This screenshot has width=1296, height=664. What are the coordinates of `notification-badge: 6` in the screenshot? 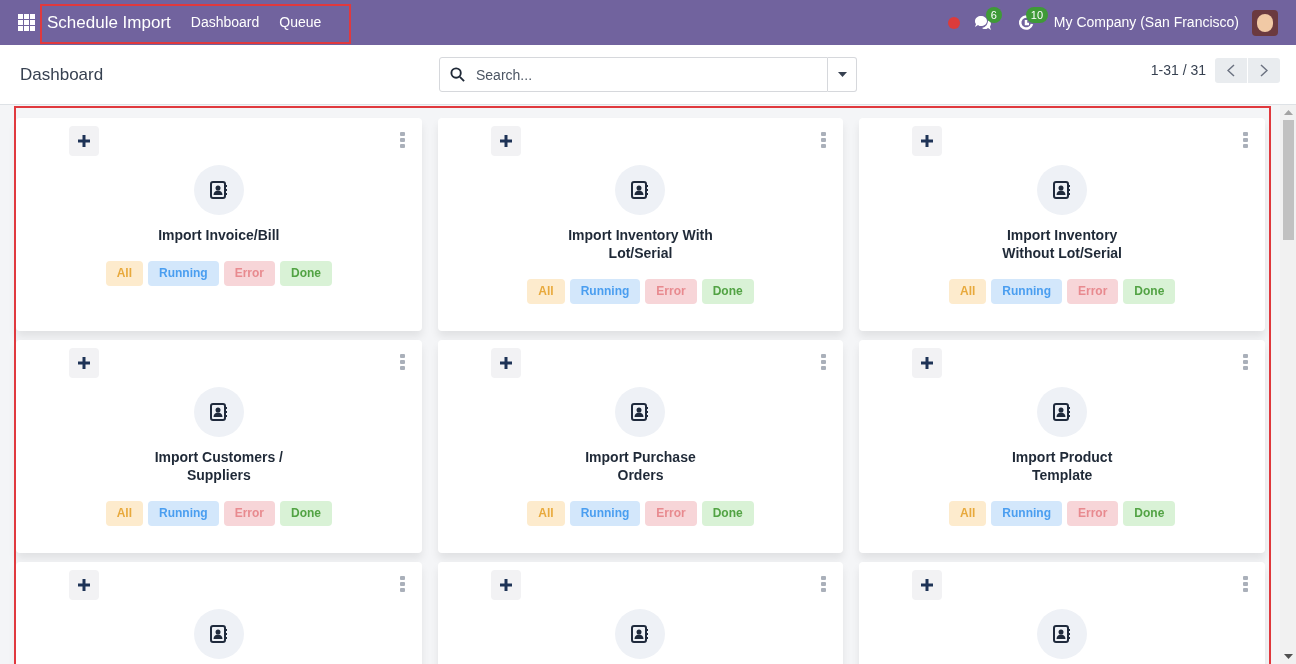 It's located at (993, 14).